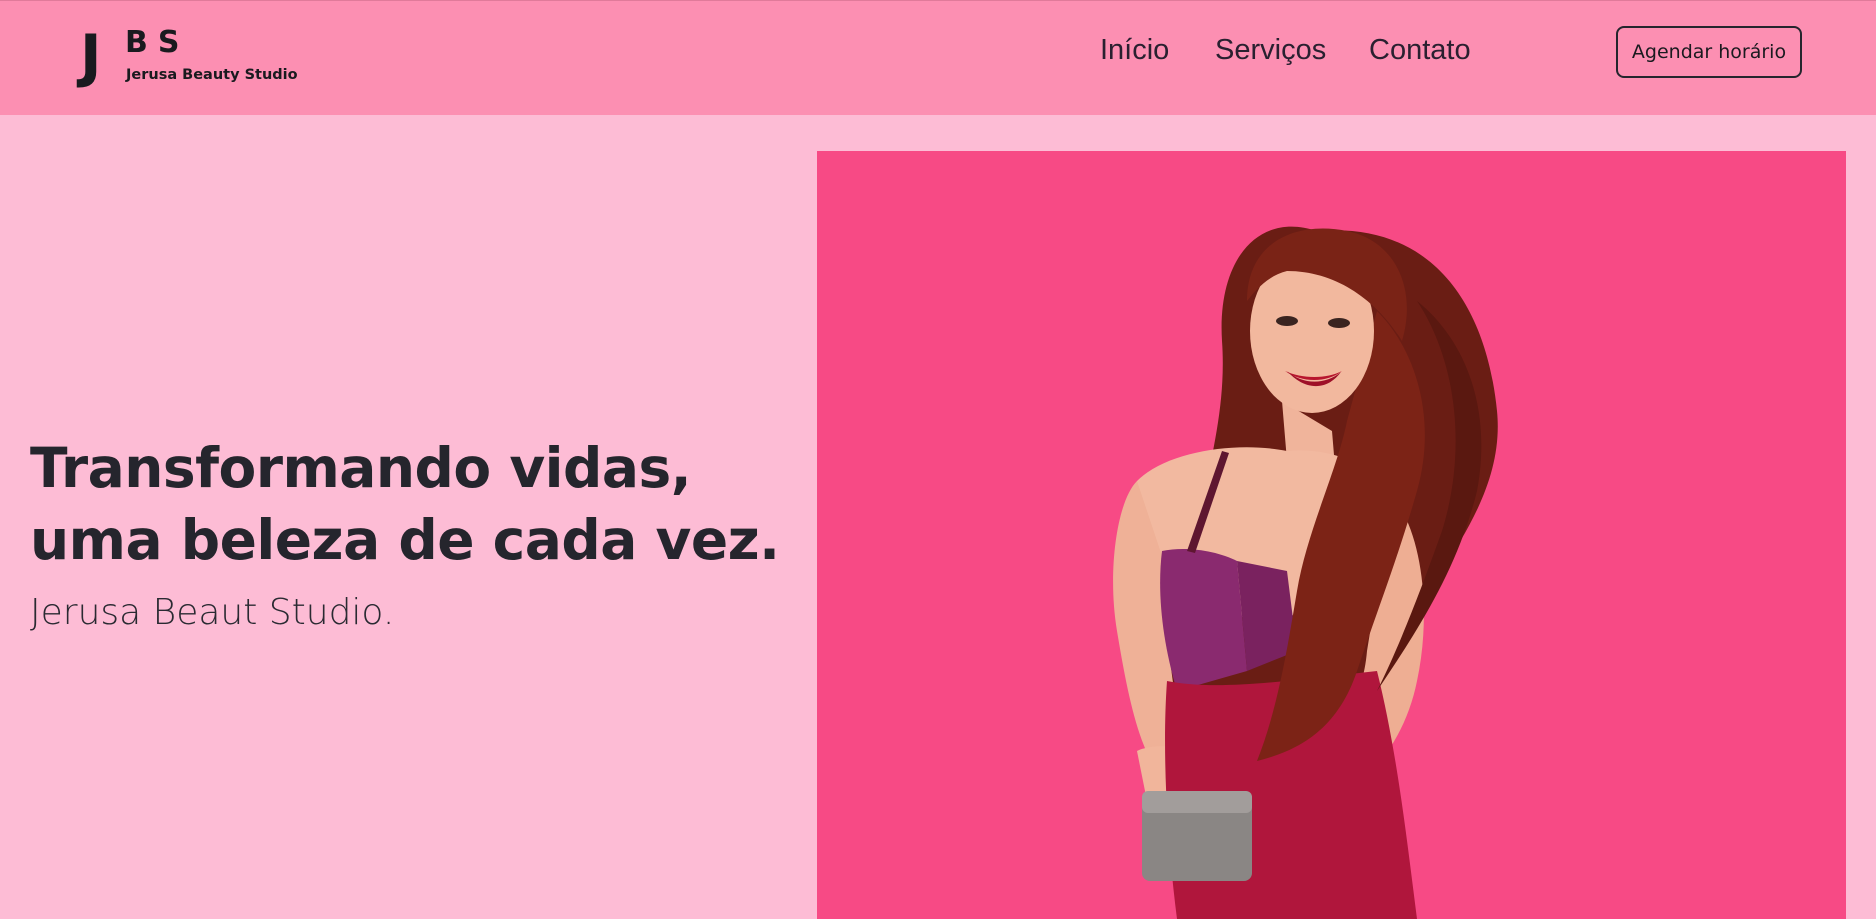 Image resolution: width=1876 pixels, height=919 pixels. What do you see at coordinates (1420, 50) in the screenshot?
I see `nav-item-contato: Contato` at bounding box center [1420, 50].